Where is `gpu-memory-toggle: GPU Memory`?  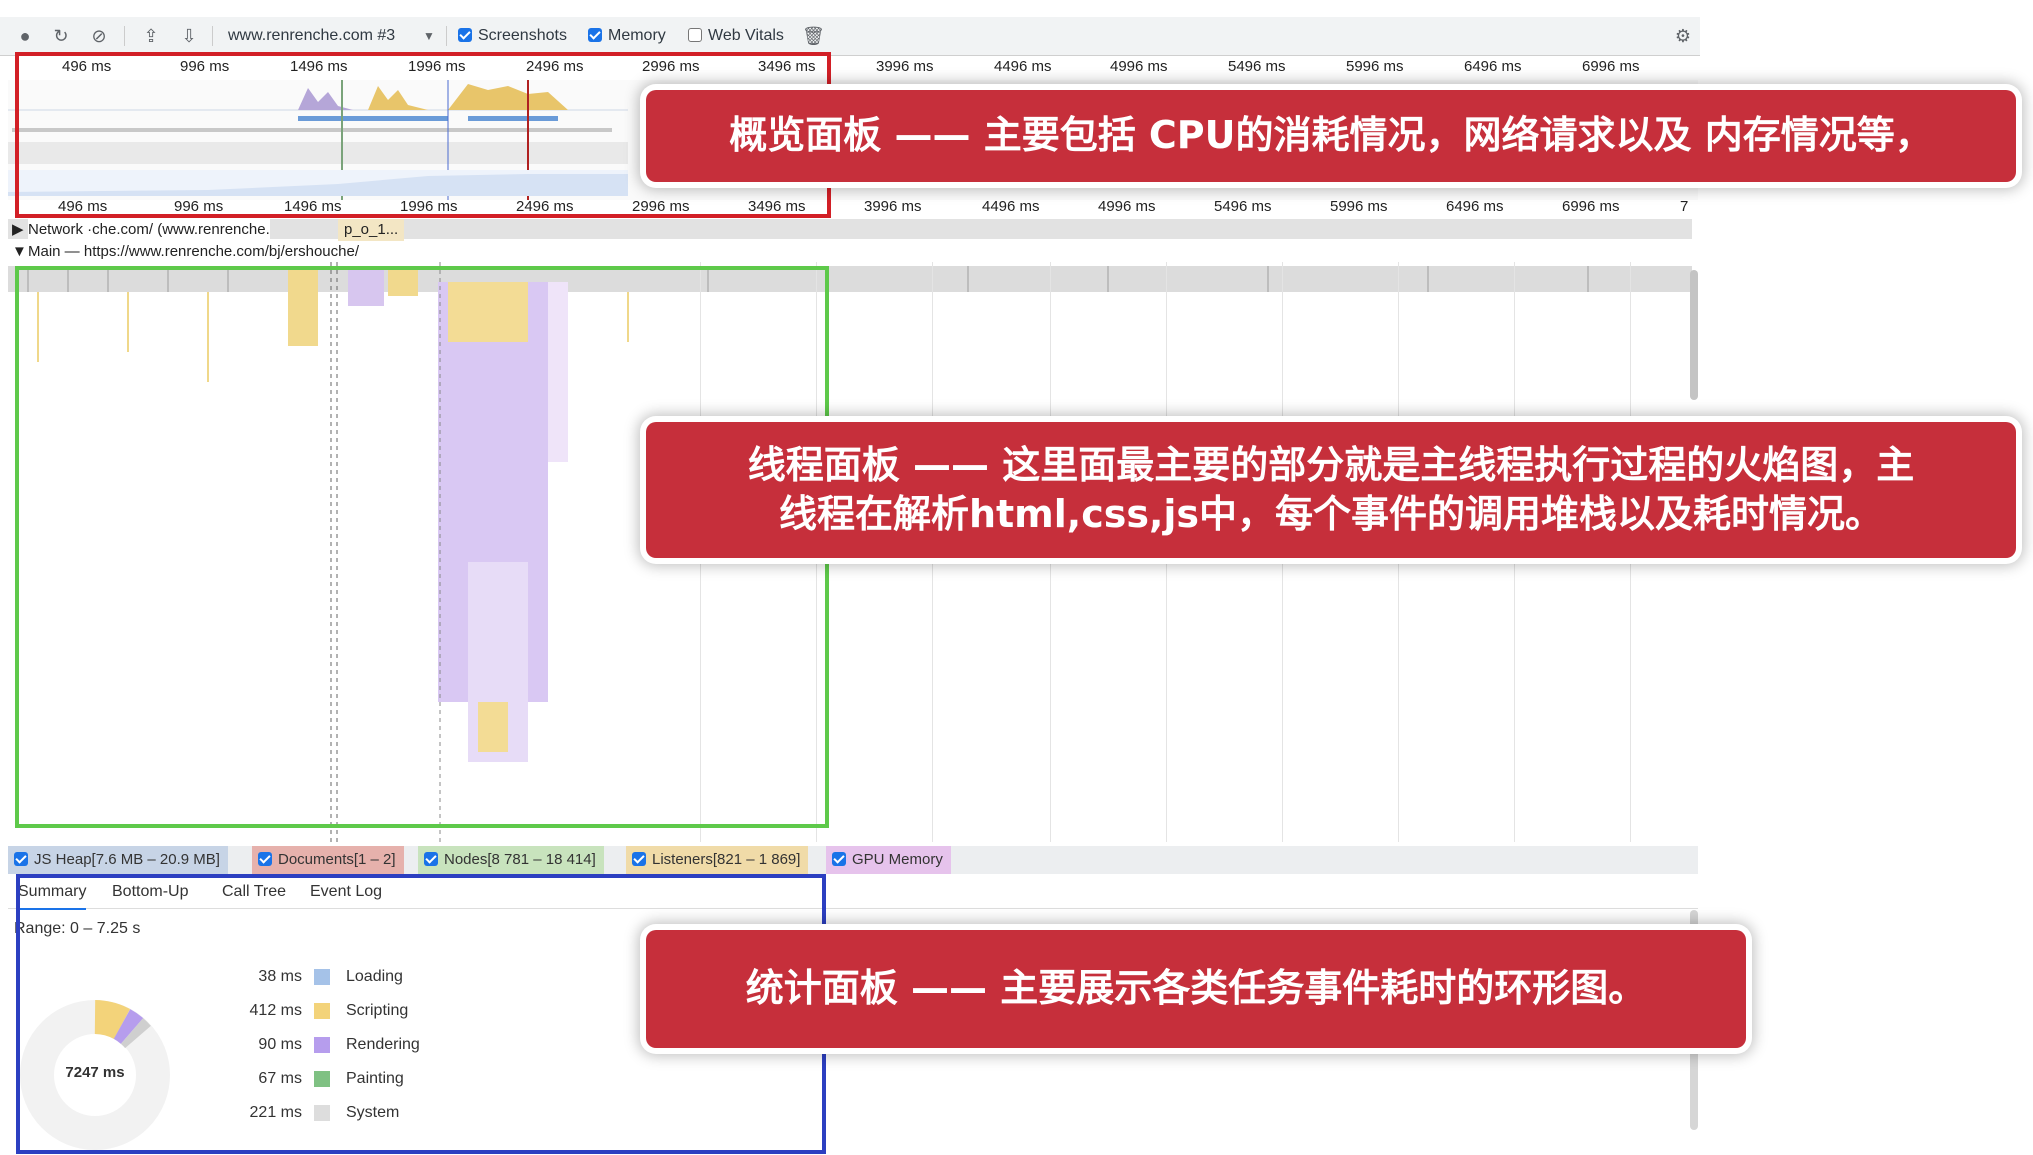
gpu-memory-toggle: GPU Memory is located at coordinates (888, 860).